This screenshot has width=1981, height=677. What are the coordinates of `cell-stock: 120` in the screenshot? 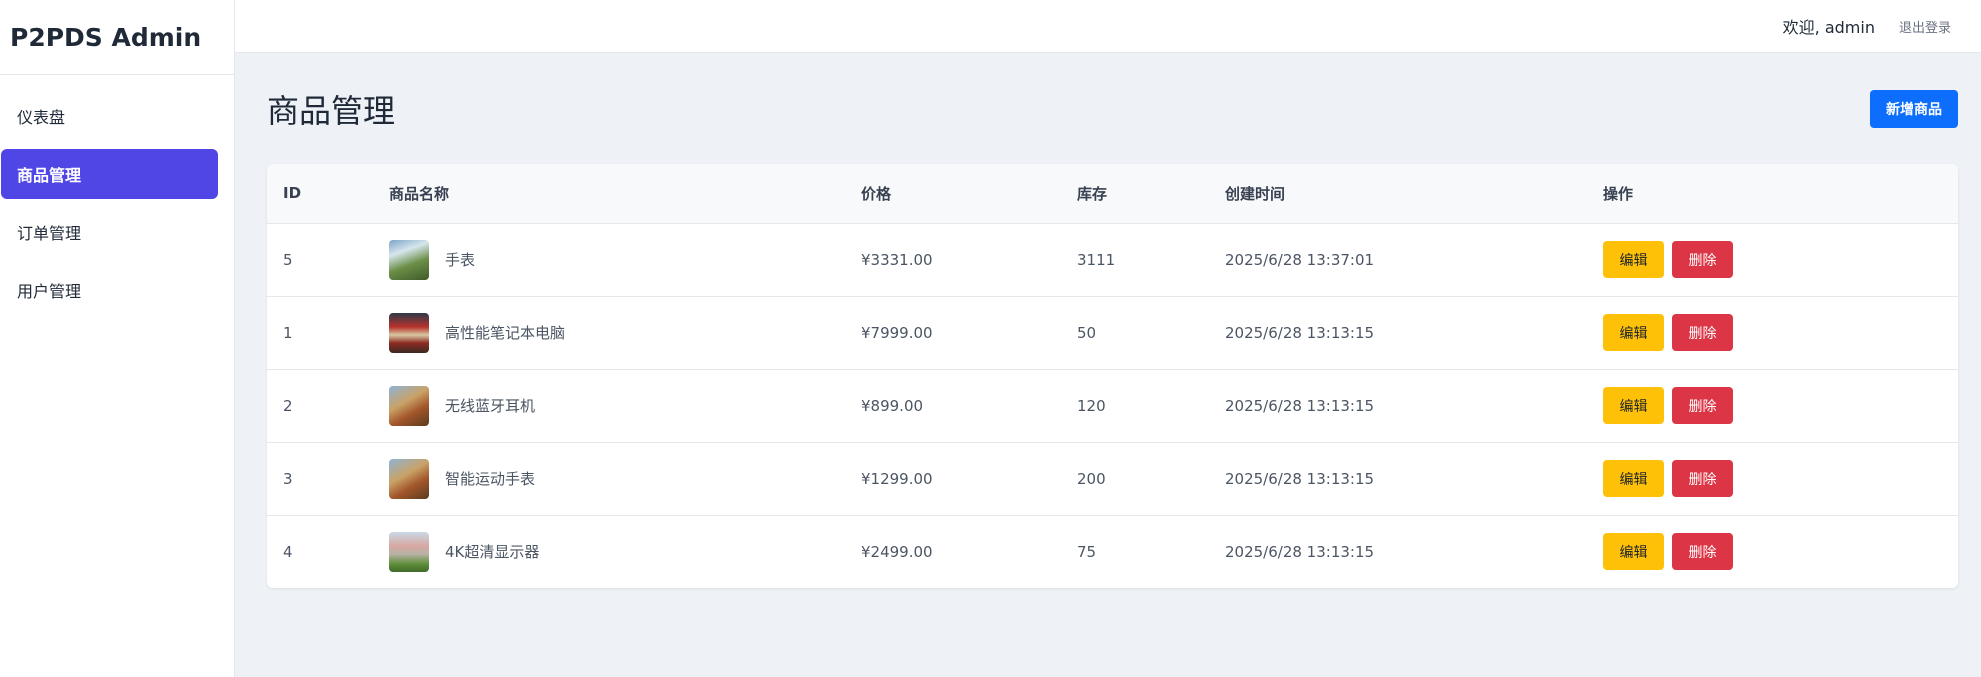 It's located at (1135, 406).